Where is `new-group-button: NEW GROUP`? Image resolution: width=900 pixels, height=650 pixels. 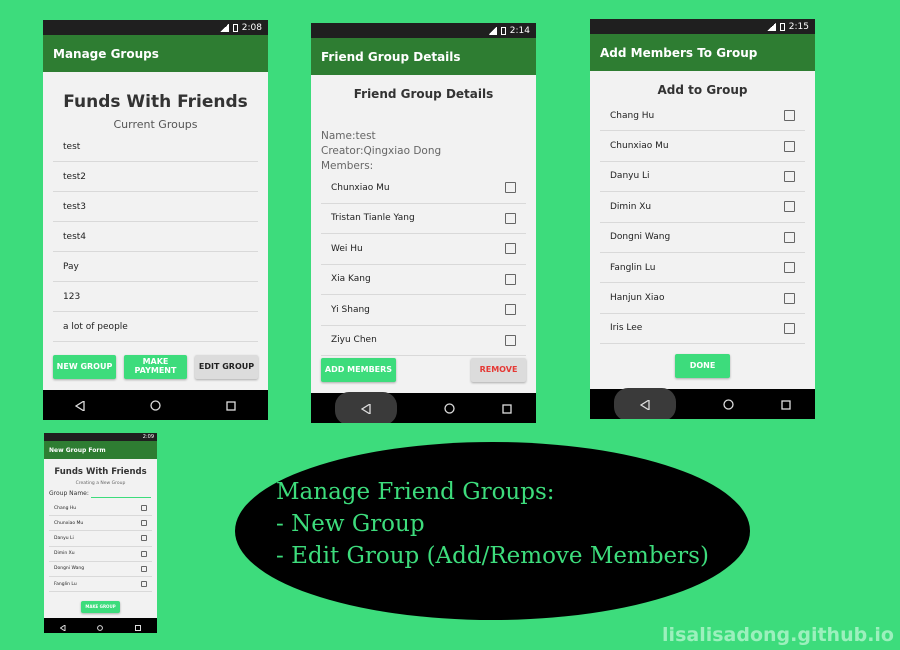 new-group-button: NEW GROUP is located at coordinates (84, 367).